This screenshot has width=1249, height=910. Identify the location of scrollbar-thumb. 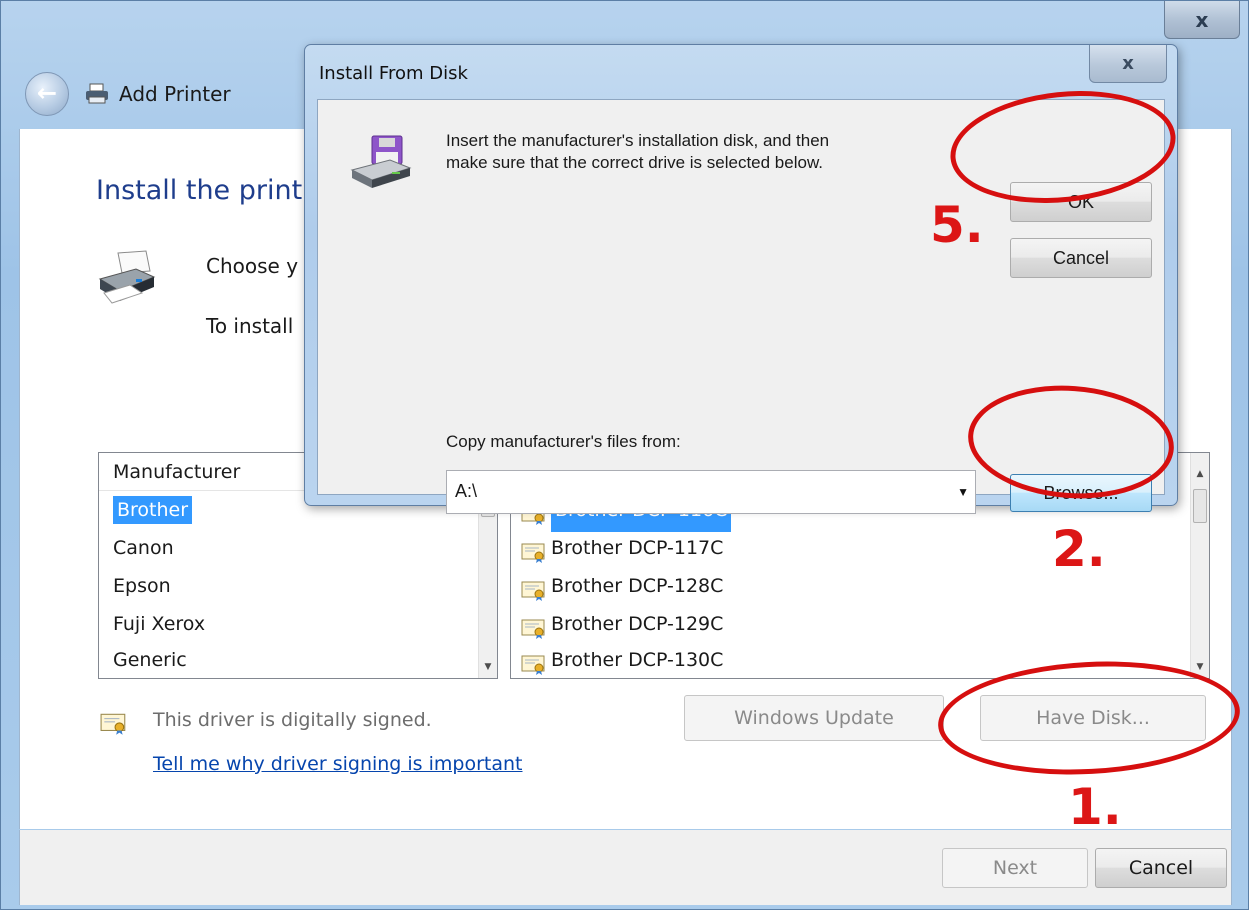
(1200, 506).